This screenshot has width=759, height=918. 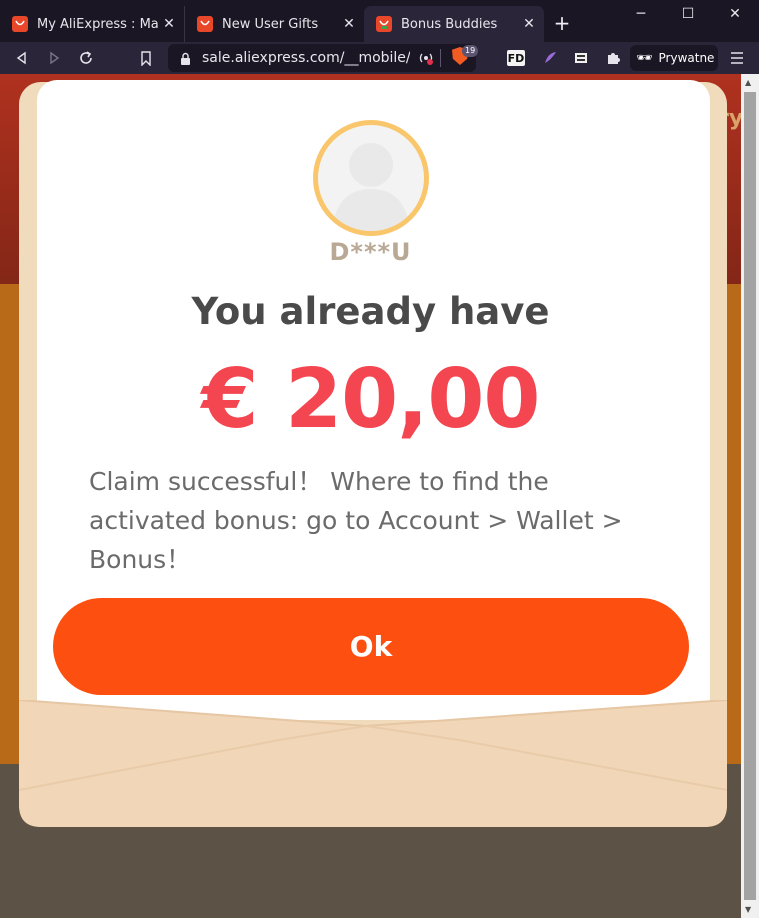 What do you see at coordinates (86, 58) in the screenshot?
I see `reload-icon` at bounding box center [86, 58].